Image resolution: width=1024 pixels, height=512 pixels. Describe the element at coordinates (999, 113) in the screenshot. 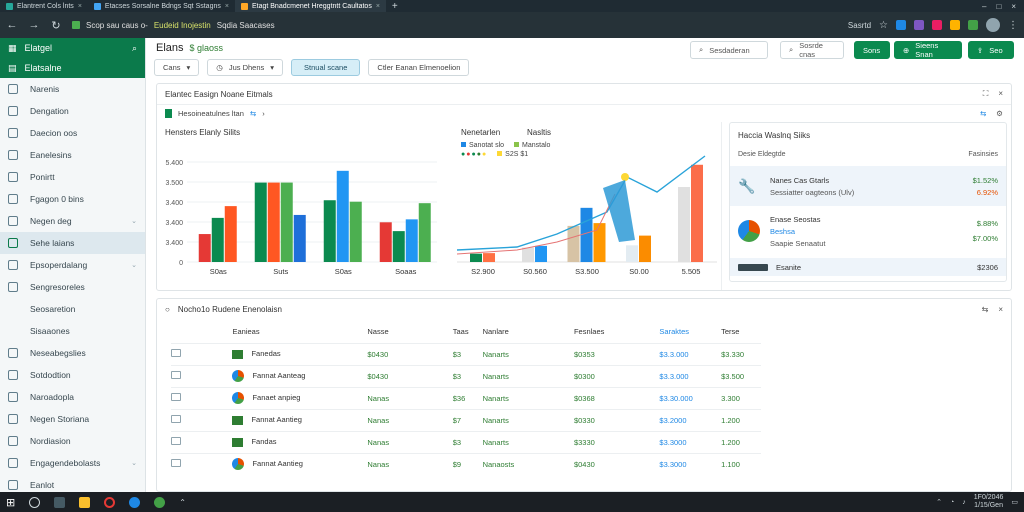

I see `settings-icon: ⚙` at that location.